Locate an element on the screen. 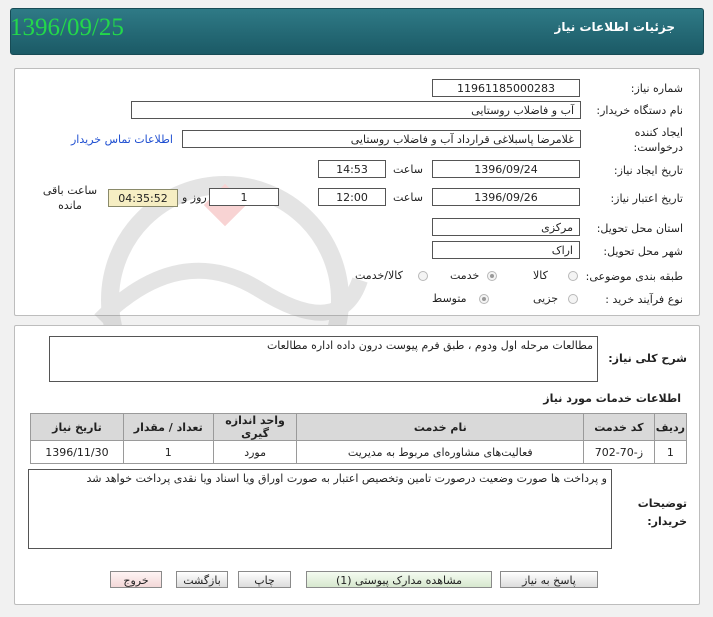 Image resolution: width=713 pixels, height=617 pixels. validity-time-label: ساعت is located at coordinates (408, 197).